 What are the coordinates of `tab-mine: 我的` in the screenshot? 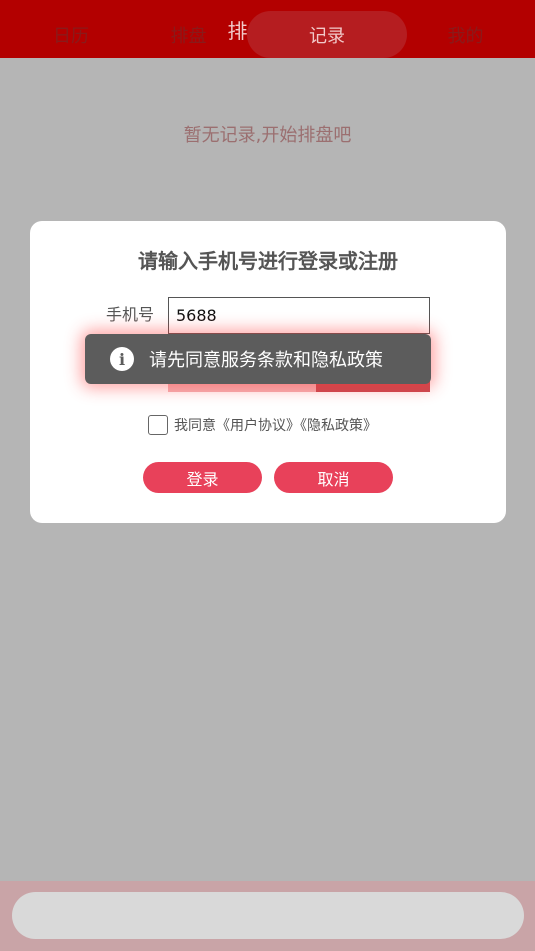 It's located at (465, 34).